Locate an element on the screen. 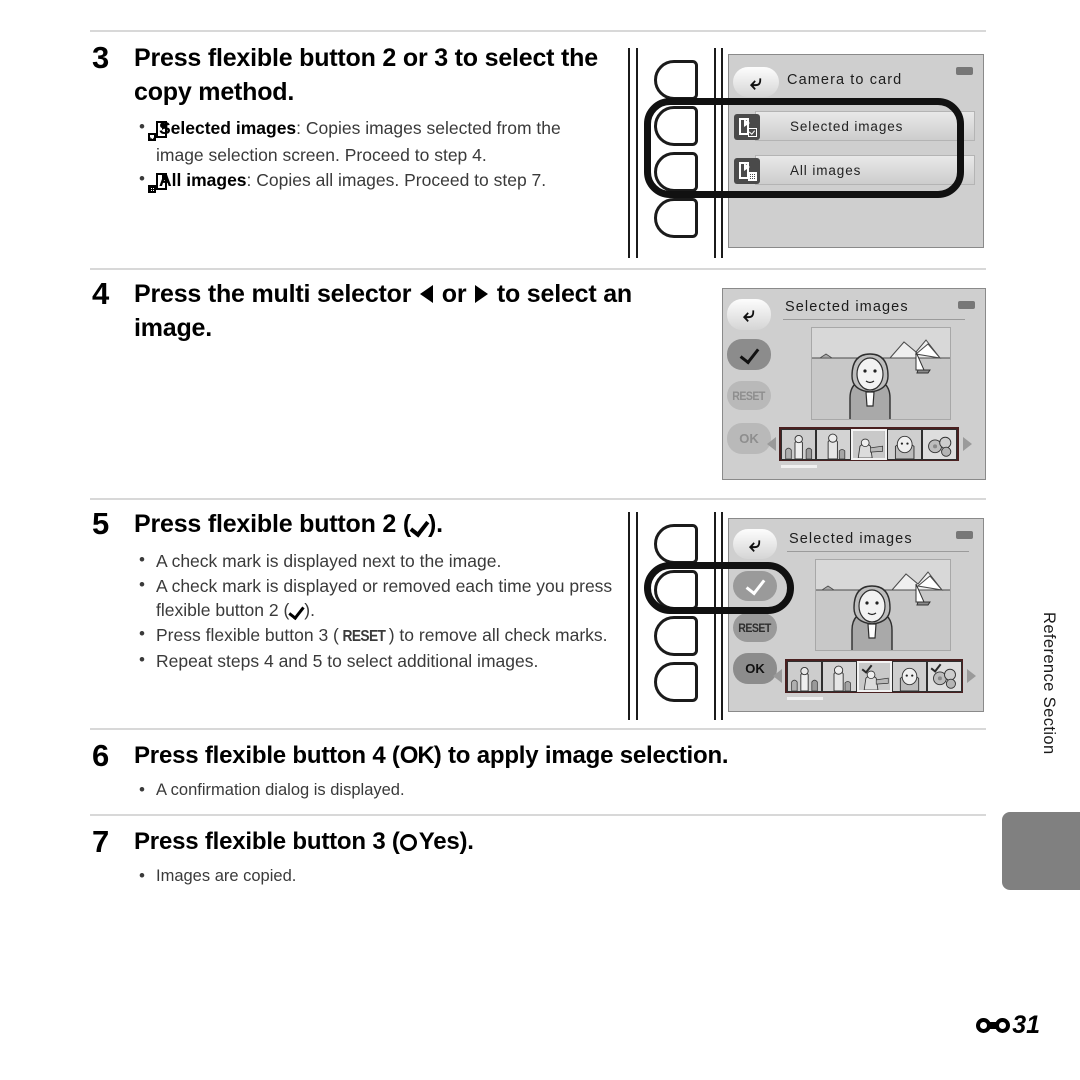 Image resolution: width=1080 pixels, height=1080 pixels. bullet-bold-label: Selected images is located at coordinates (228, 128).